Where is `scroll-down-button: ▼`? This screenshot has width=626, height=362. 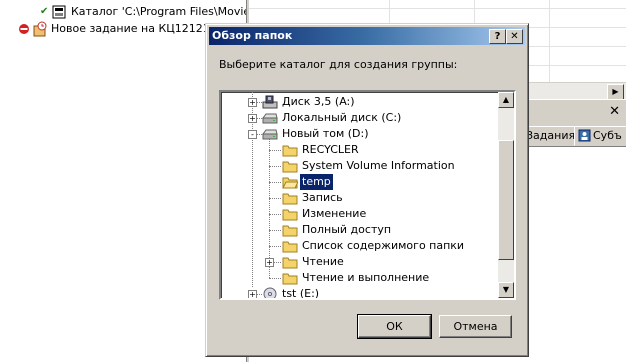 scroll-down-button: ▼ is located at coordinates (506, 290).